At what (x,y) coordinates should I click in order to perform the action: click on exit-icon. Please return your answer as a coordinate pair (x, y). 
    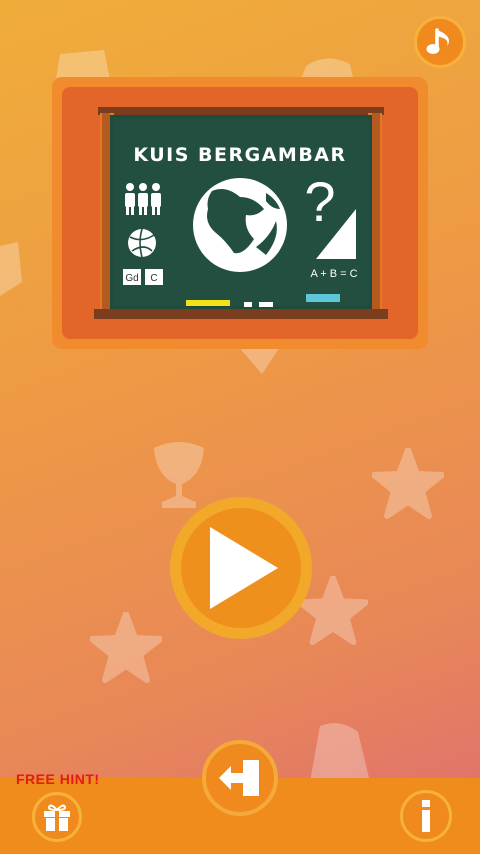
    Looking at the image, I should click on (239, 778).